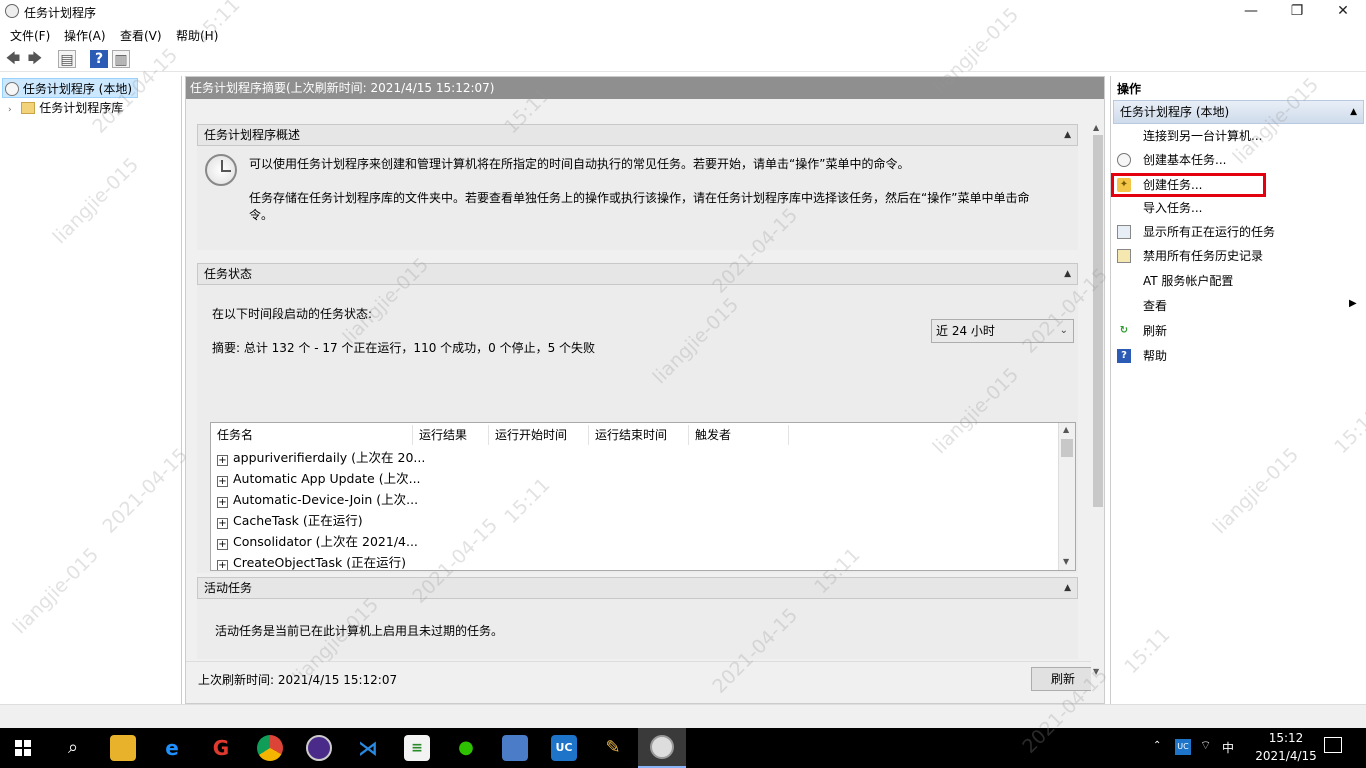 The height and width of the screenshot is (768, 1366). What do you see at coordinates (1209, 232) in the screenshot?
I see `action-show-running: 显示所有正在运行的任务` at bounding box center [1209, 232].